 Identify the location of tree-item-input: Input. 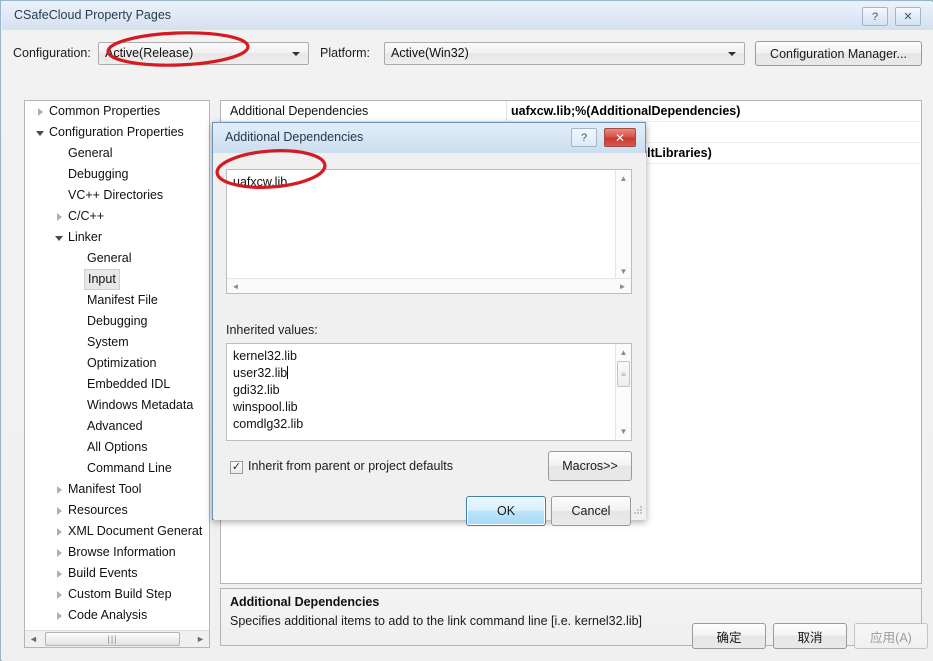
(117, 279).